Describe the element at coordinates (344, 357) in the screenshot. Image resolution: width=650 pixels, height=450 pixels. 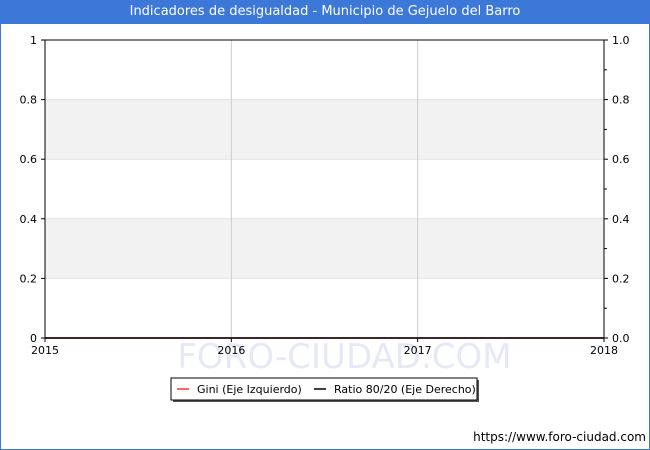
I see `watermark: FORO-CIUDAD.COM` at that location.